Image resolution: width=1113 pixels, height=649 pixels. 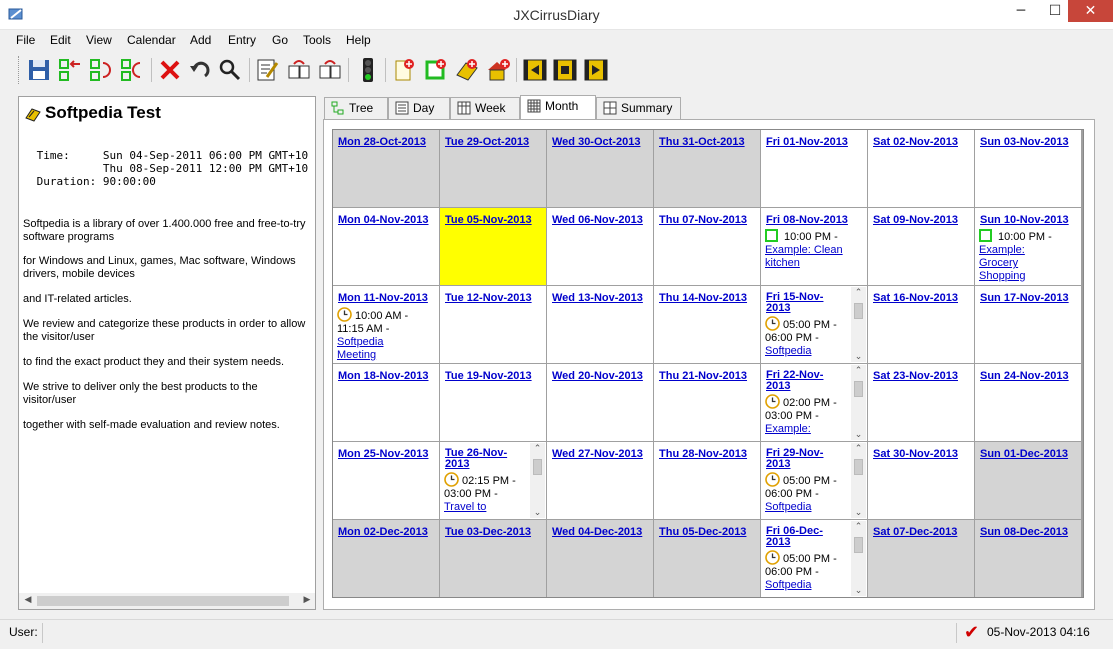 I want to click on tab-summary: Summary, so click(x=638, y=108).